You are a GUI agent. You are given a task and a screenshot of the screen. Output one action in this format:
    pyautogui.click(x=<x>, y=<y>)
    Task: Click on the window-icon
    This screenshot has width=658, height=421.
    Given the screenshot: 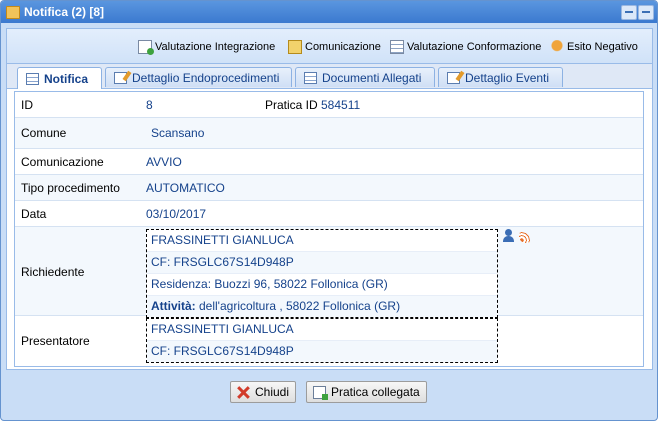 What is the action you would take?
    pyautogui.click(x=13, y=12)
    